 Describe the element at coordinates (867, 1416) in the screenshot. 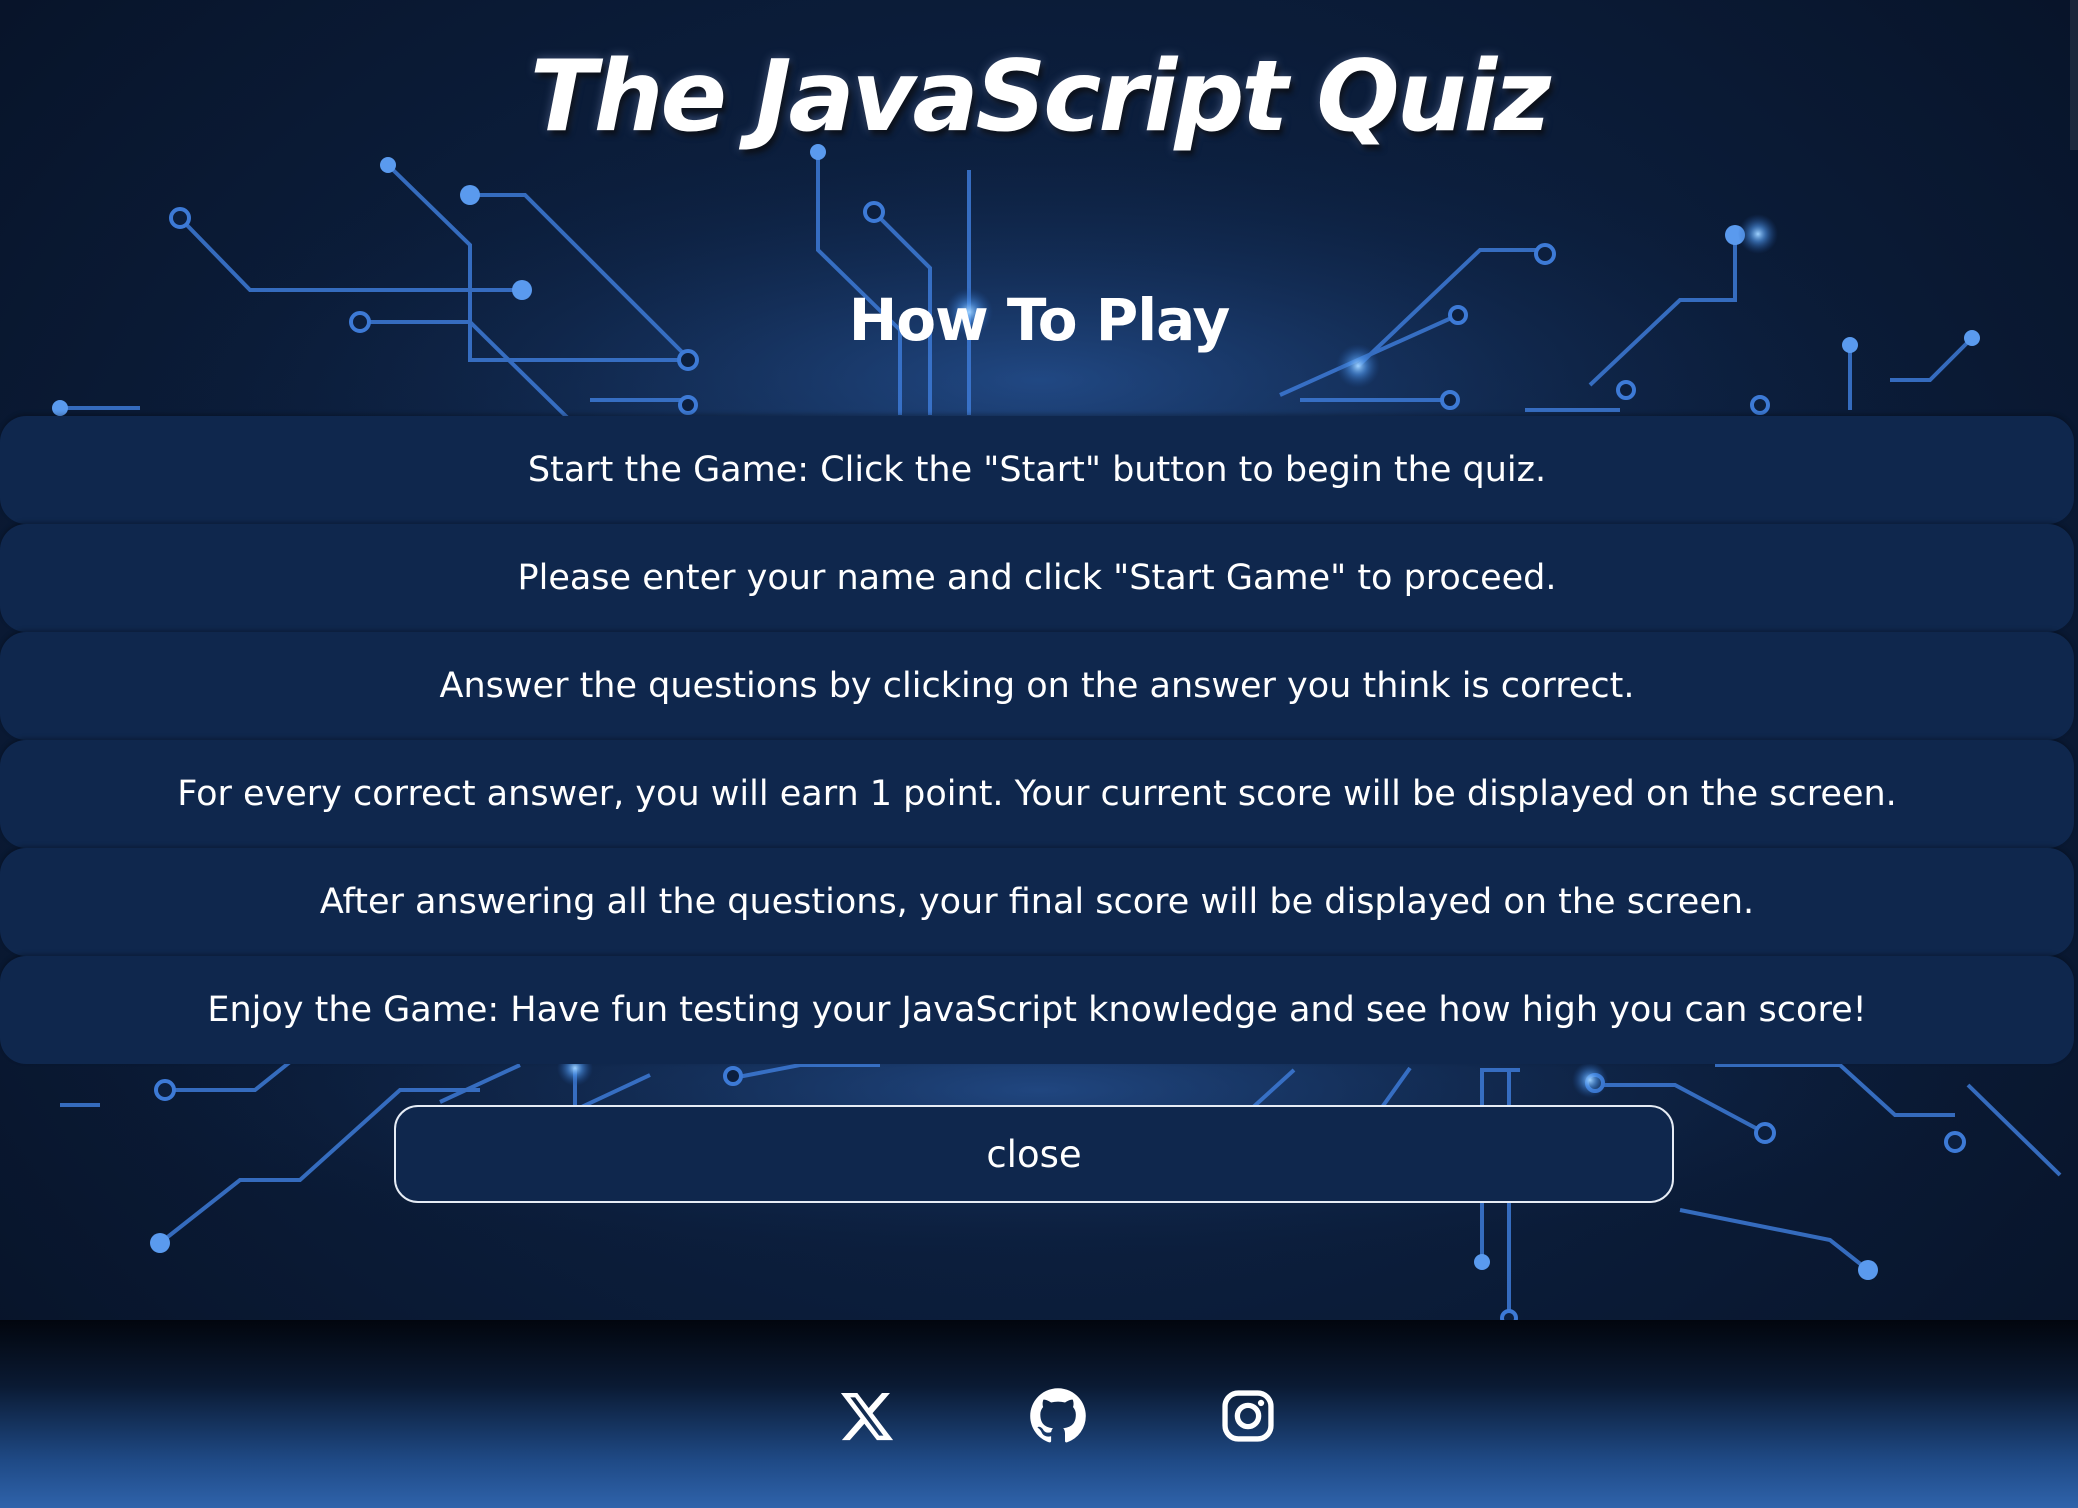

I see `x-icon` at that location.